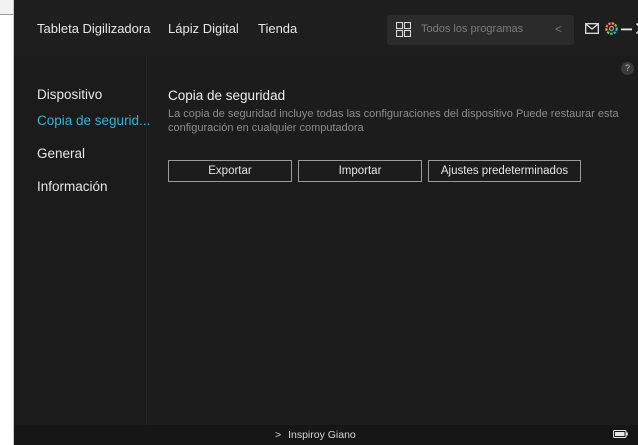  I want to click on export-button: Exportar, so click(230, 171).